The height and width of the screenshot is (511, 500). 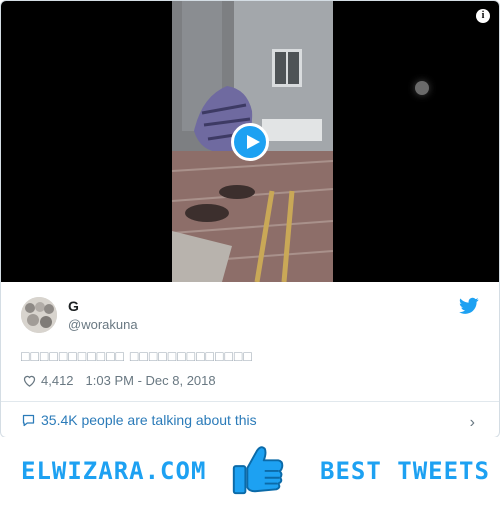 What do you see at coordinates (405, 471) in the screenshot?
I see `banner-tagline: BEST TWEETS` at bounding box center [405, 471].